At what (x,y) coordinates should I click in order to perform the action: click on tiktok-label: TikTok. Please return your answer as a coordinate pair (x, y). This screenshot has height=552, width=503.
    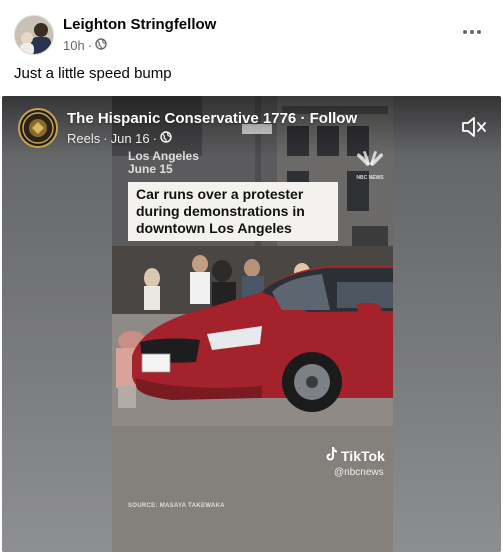
    Looking at the image, I should click on (363, 455).